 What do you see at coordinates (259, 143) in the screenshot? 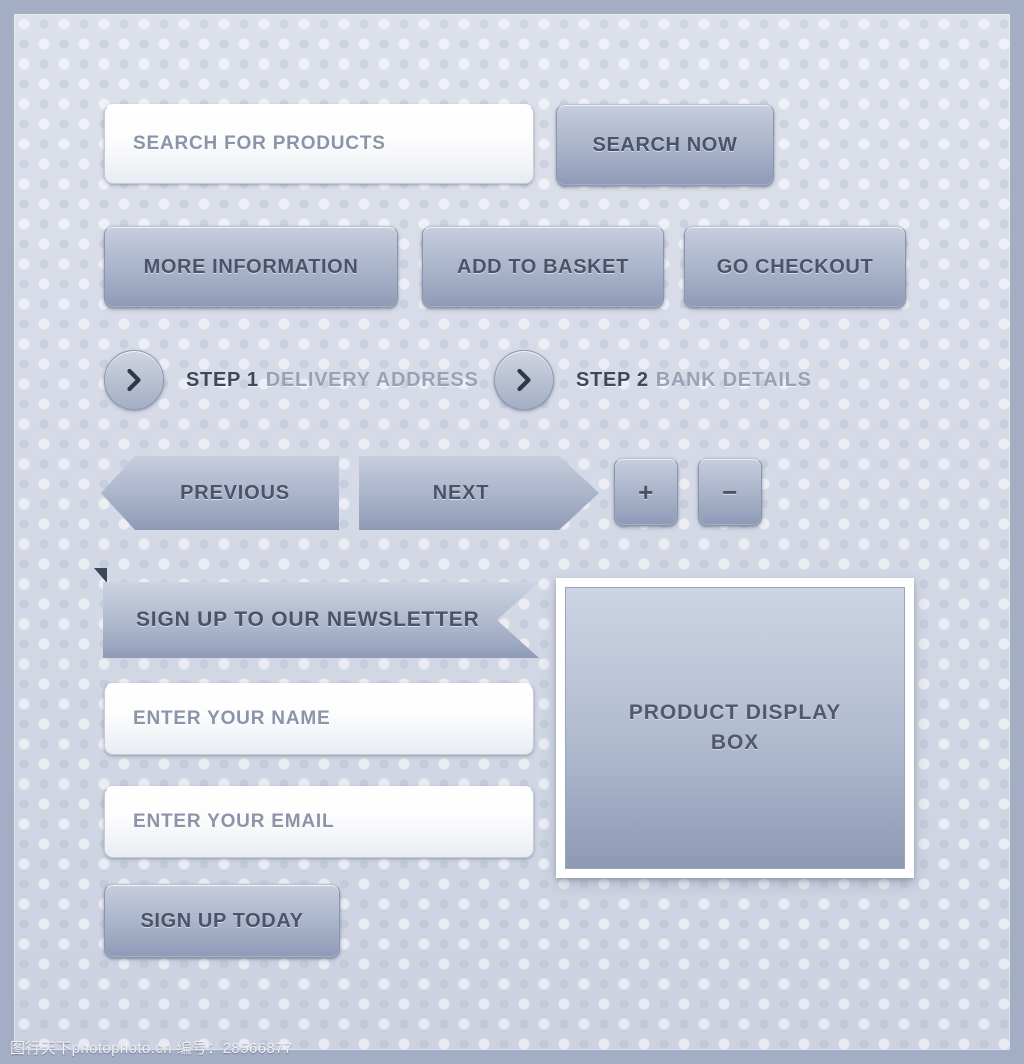
I see `search-input-placeholder: SEARCH FOR PRODUCTS` at bounding box center [259, 143].